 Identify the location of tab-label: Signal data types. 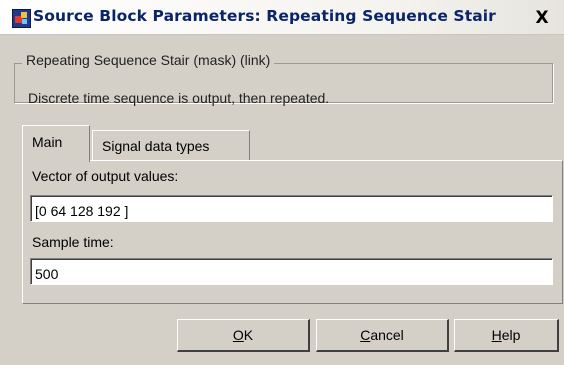
(156, 146).